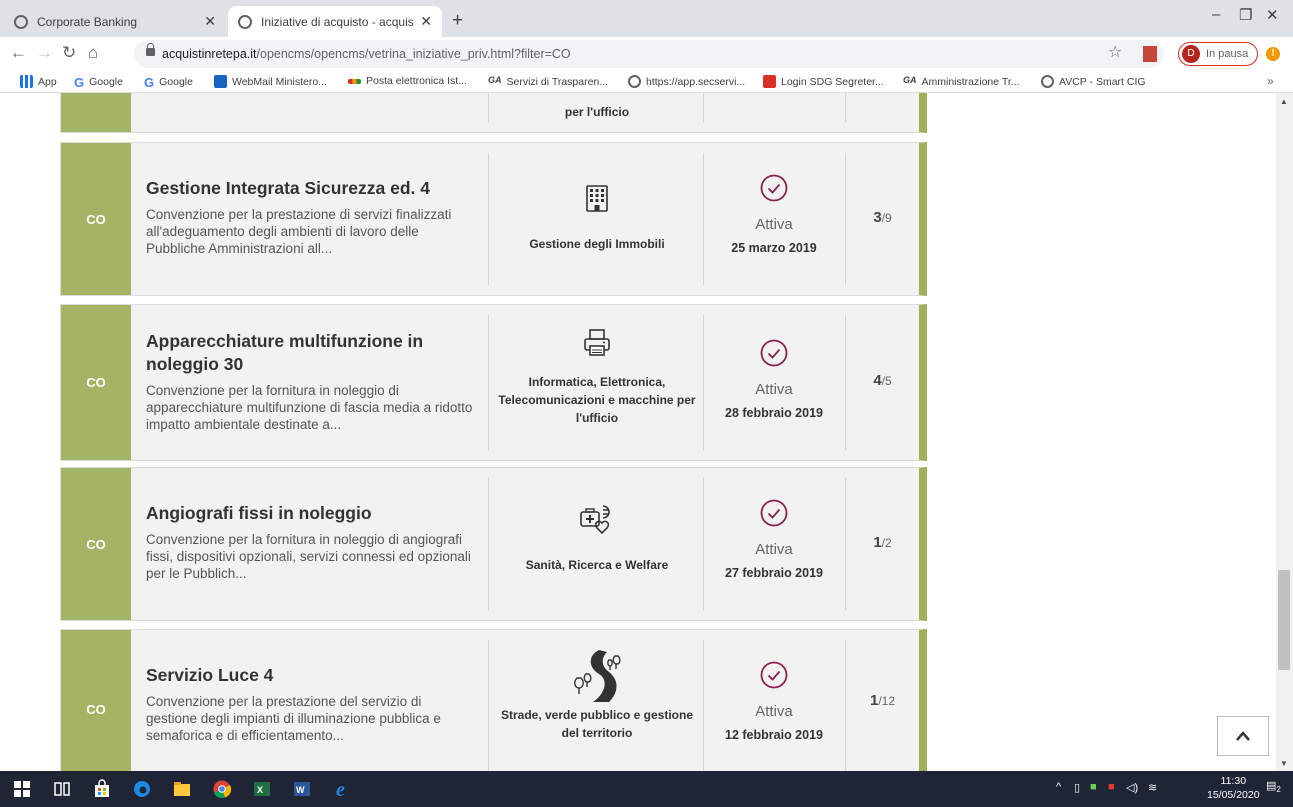 This screenshot has height=807, width=1293. What do you see at coordinates (209, 54) in the screenshot?
I see `url-host: acquistinretepa.it` at bounding box center [209, 54].